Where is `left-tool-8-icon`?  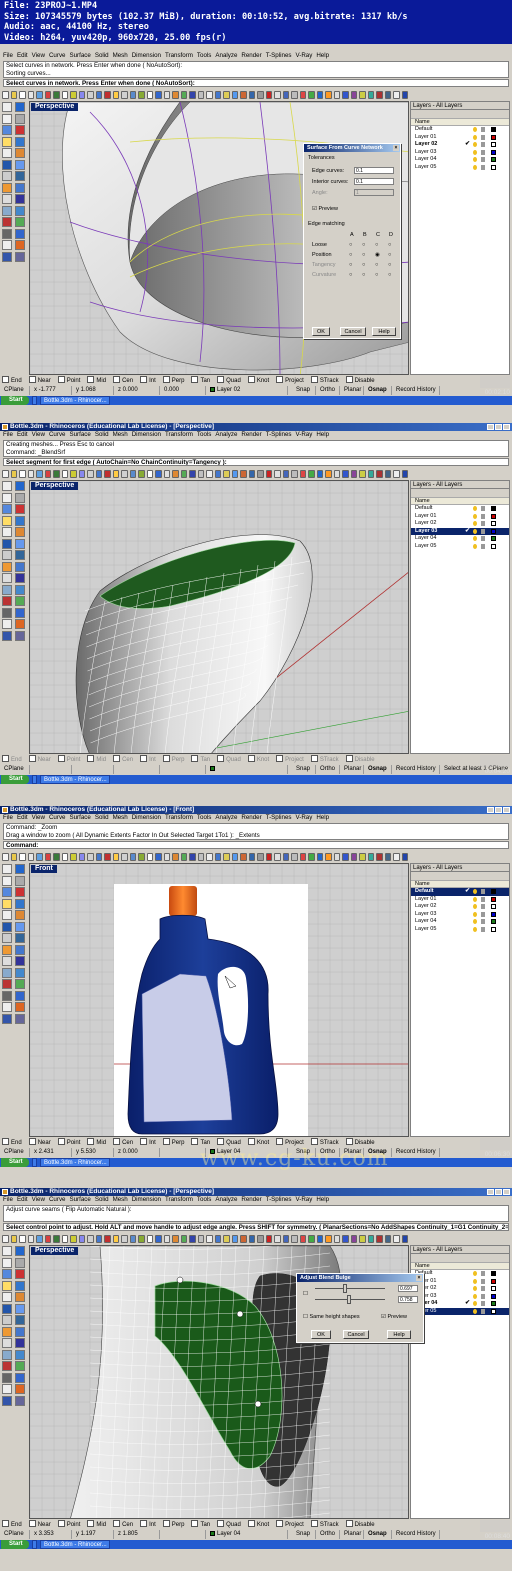 left-tool-8-icon is located at coordinates (20, 903).